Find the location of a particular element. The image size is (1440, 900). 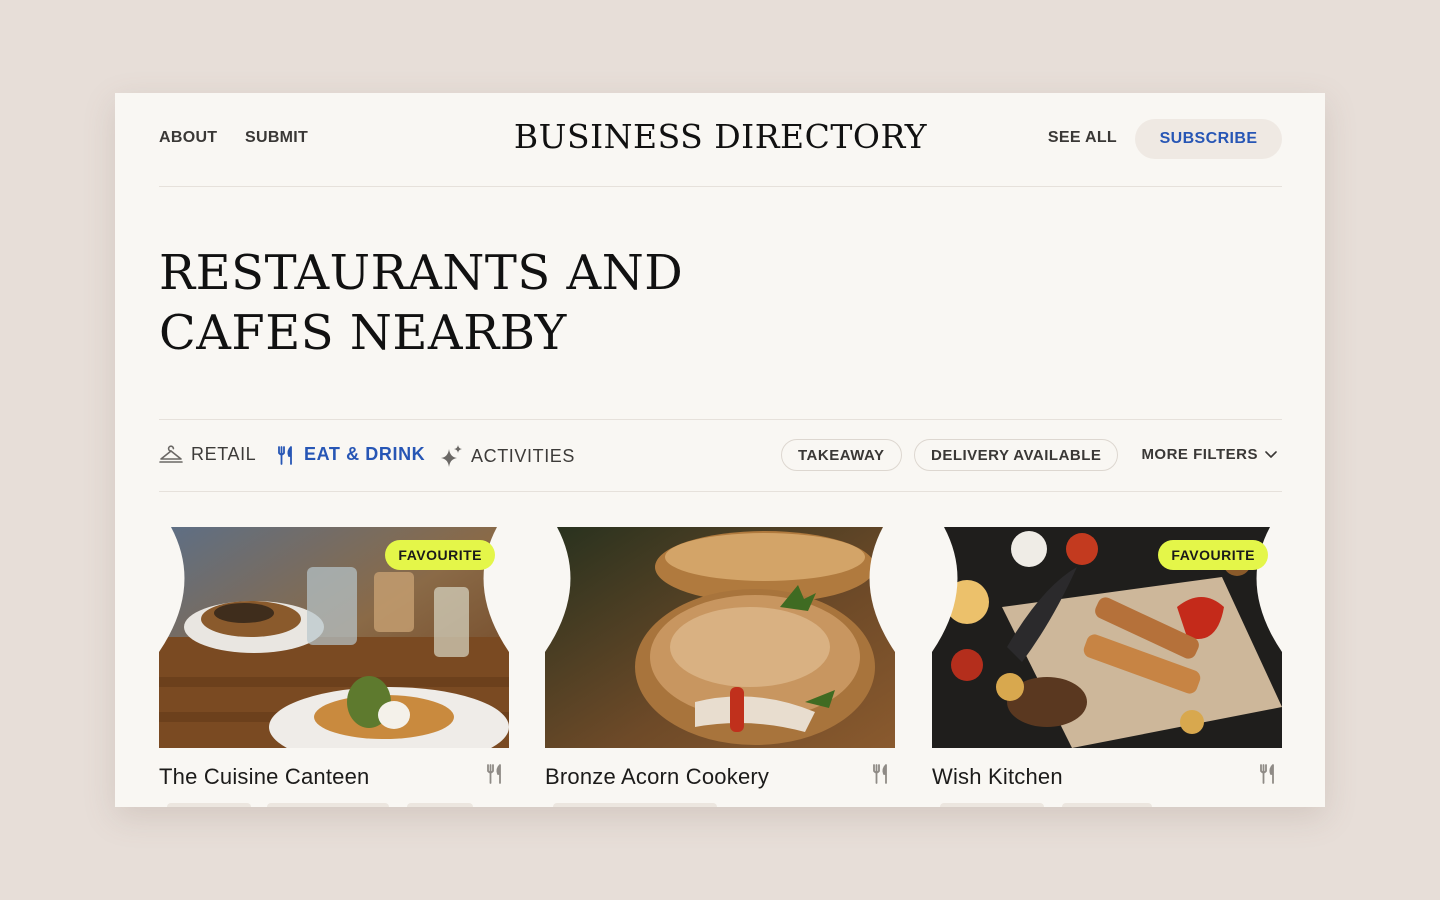

category-tab-retail: RETAIL is located at coordinates (207, 454).